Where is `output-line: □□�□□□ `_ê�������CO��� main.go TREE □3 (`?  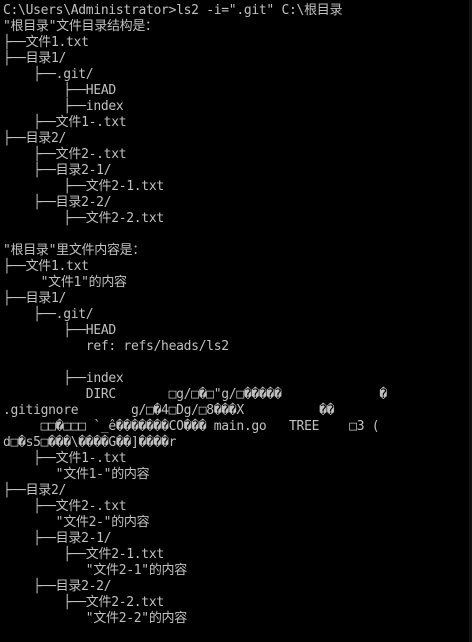 output-line: □□�□□□ `_ê�������CO��� main.go TREE □3 ( is located at coordinates (191, 426).